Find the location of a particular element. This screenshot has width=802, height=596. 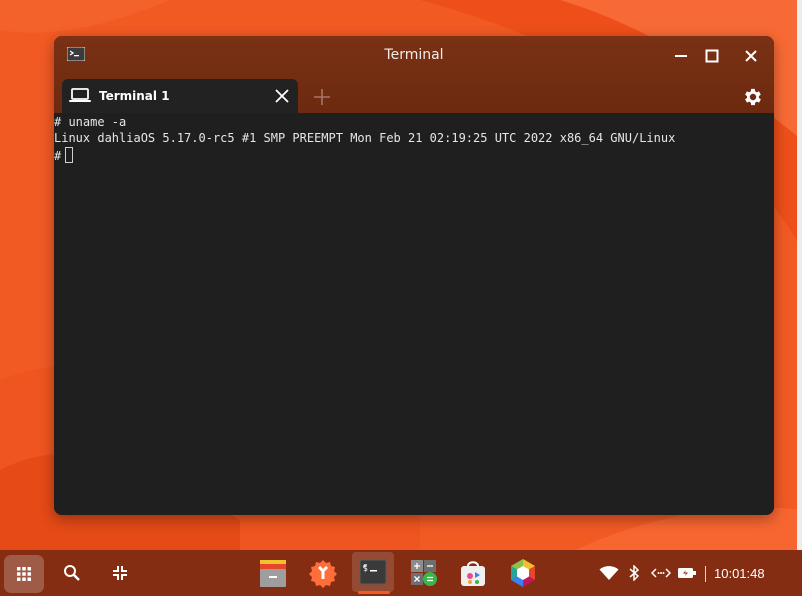

battery-icon is located at coordinates (687, 573).